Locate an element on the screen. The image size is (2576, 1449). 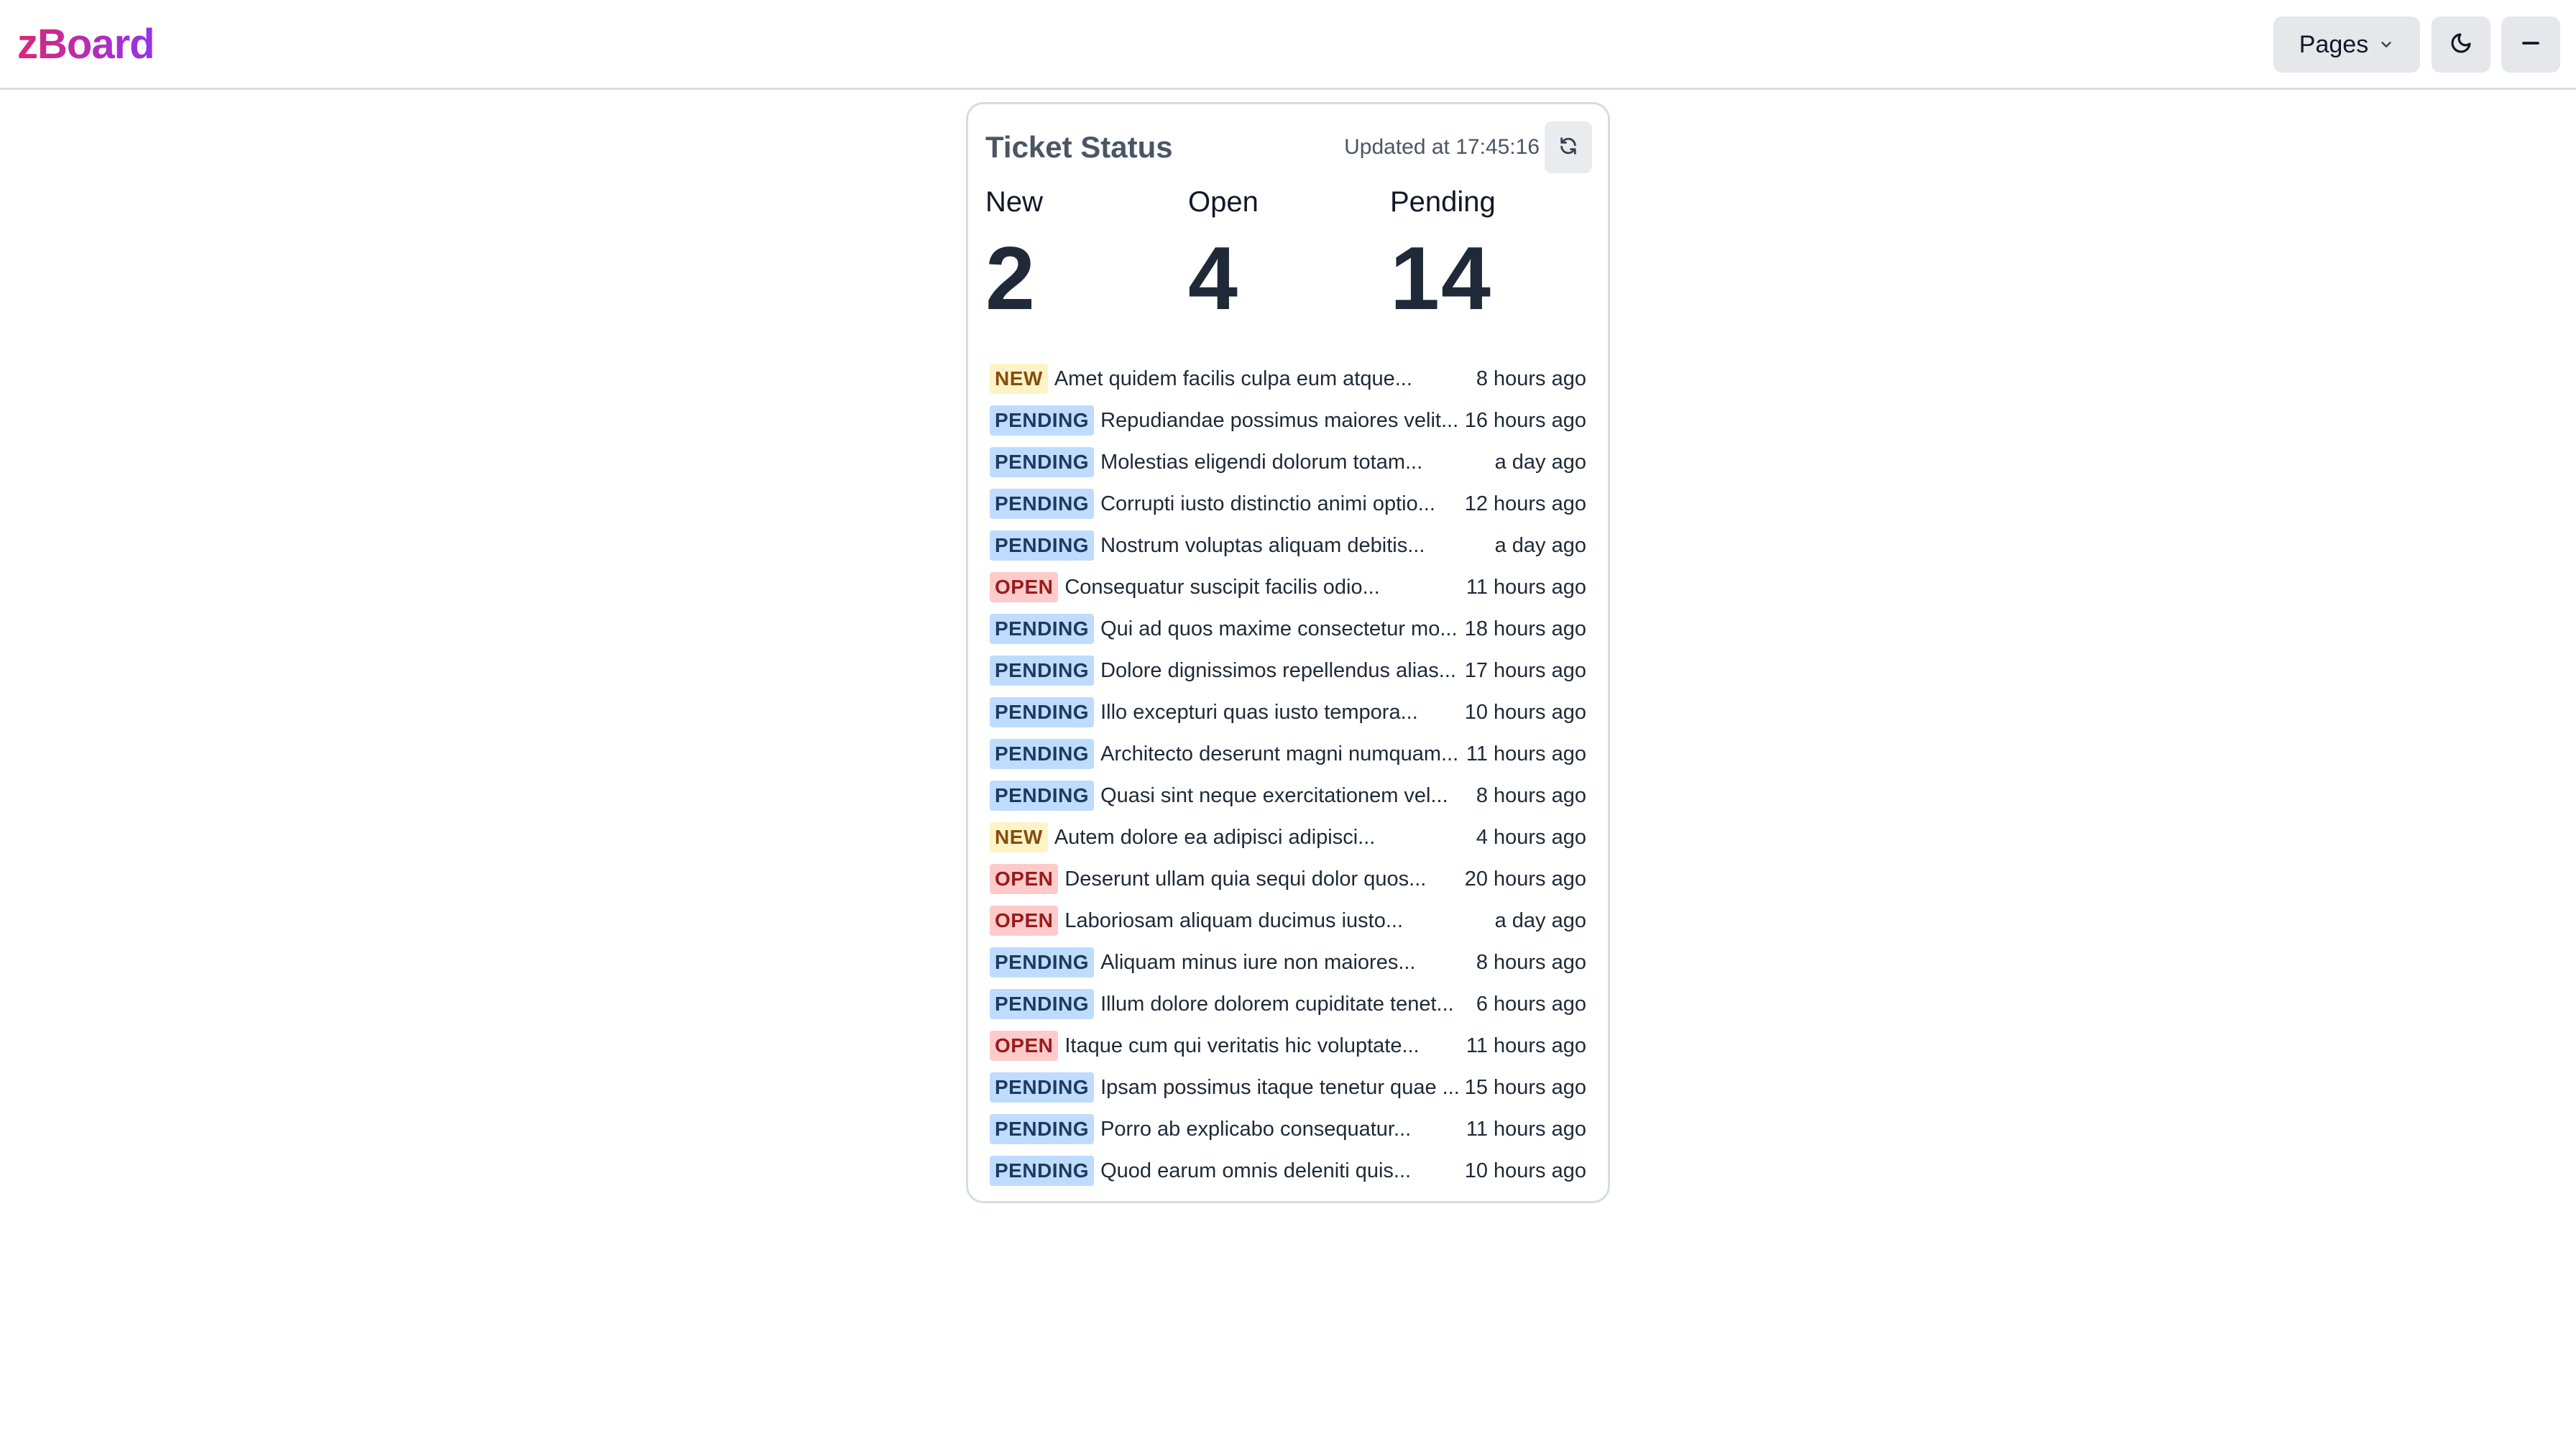
stat-new: New 2 is located at coordinates (1078, 254).